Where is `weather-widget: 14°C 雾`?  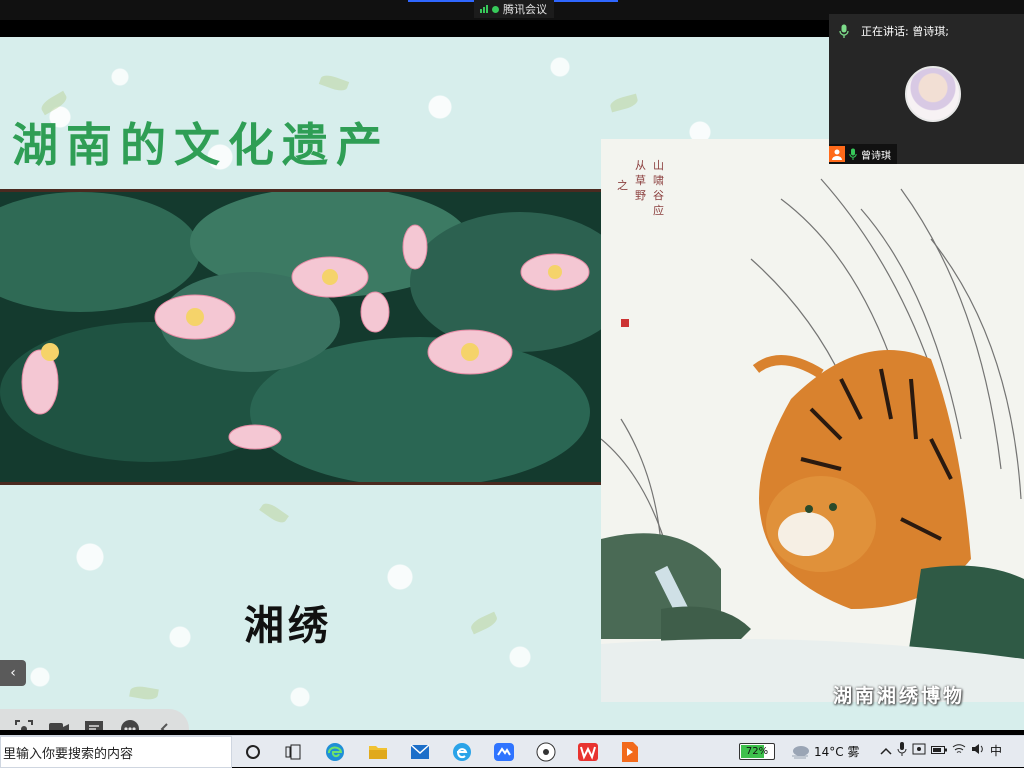
weather-widget: 14°C 雾 is located at coordinates (824, 751).